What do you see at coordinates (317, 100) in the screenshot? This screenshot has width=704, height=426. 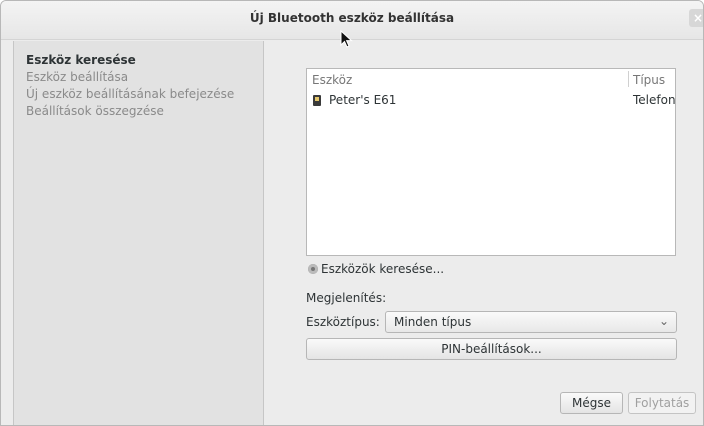 I see `phone-icon` at bounding box center [317, 100].